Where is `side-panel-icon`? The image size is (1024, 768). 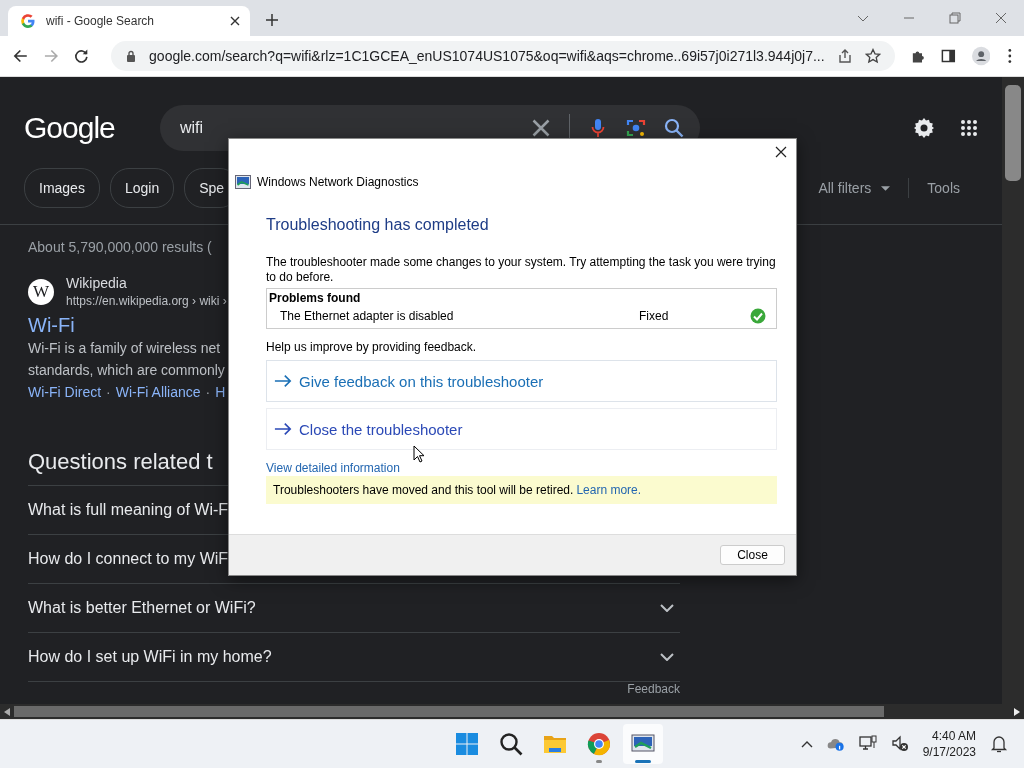
side-panel-icon is located at coordinates (948, 56).